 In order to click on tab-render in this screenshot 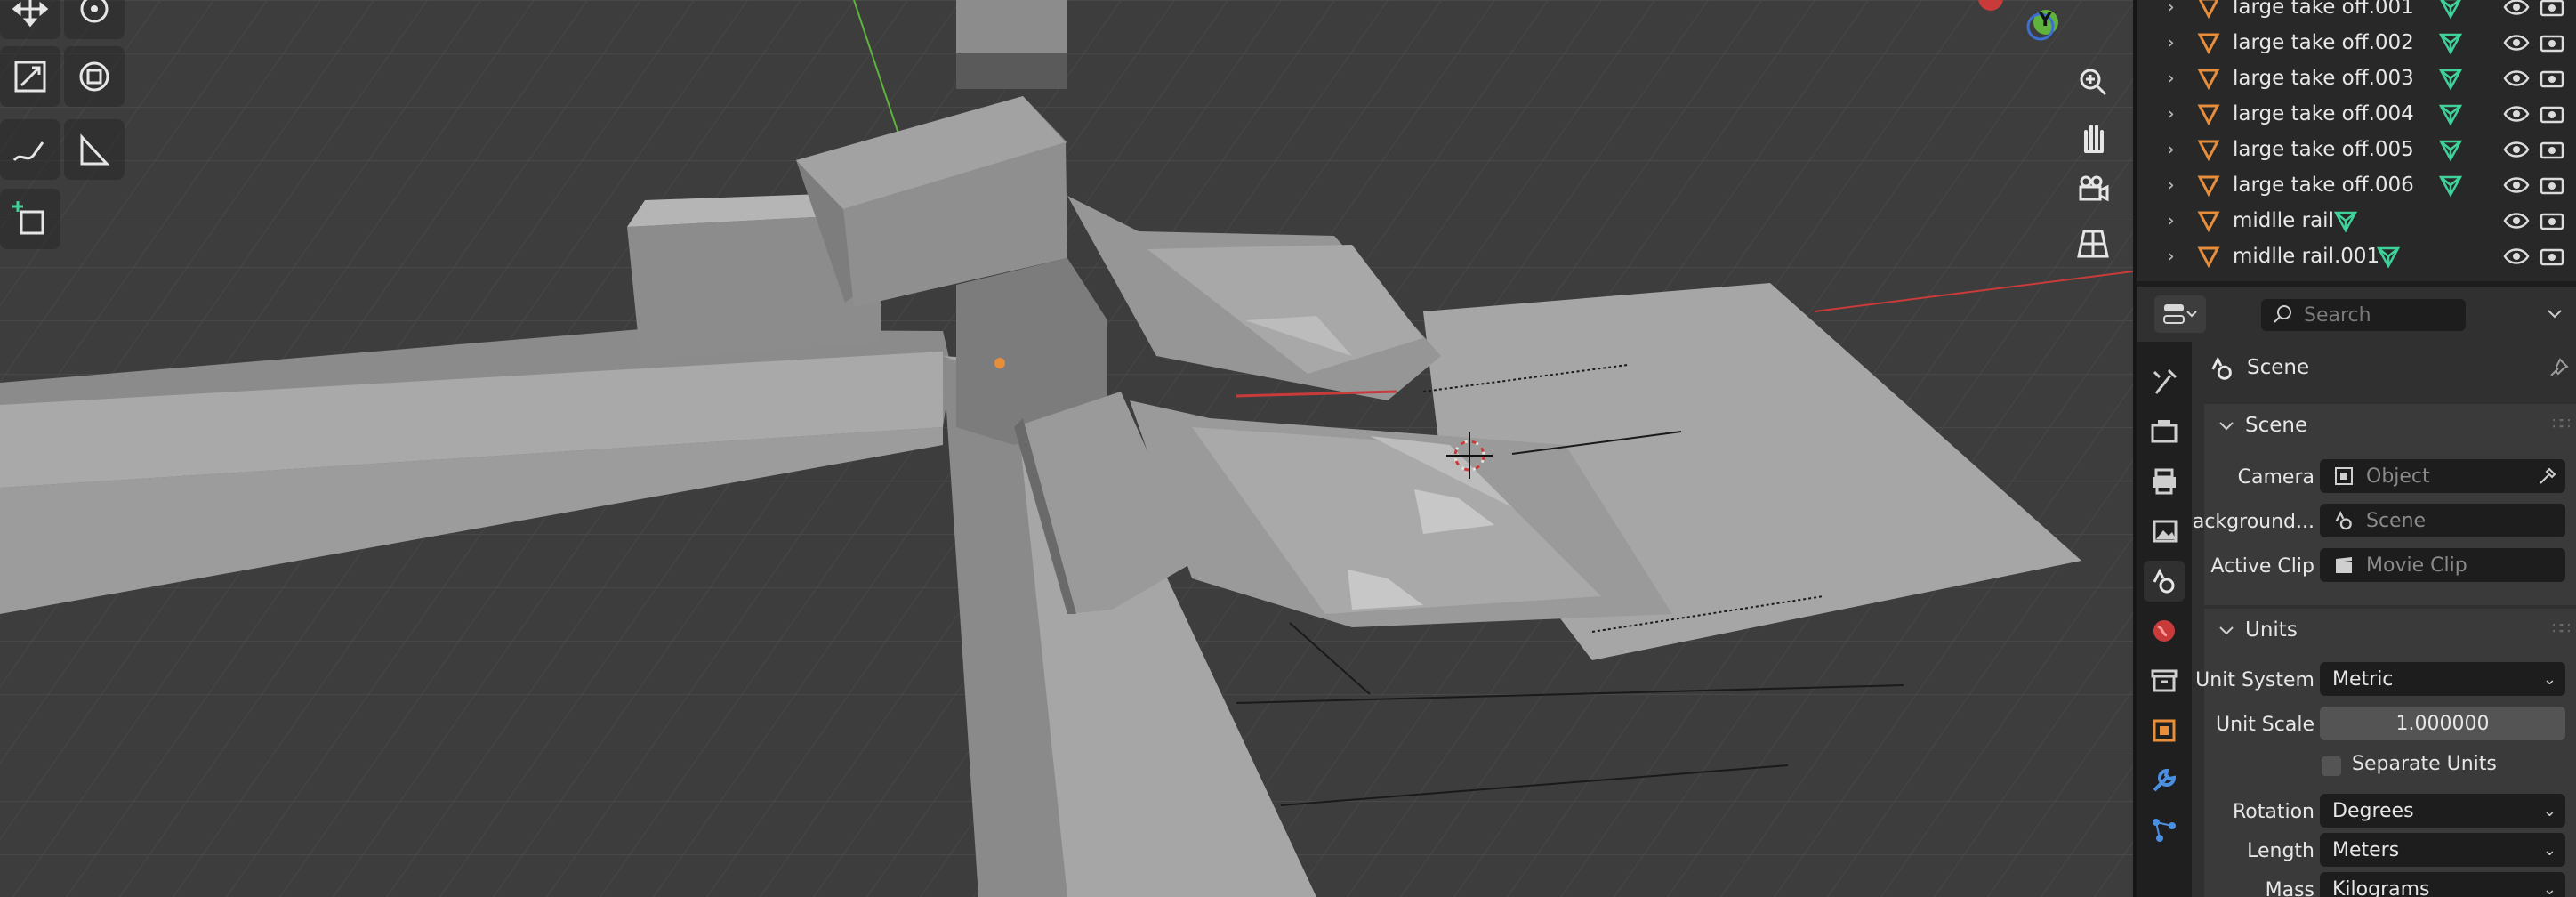, I will do `click(2164, 431)`.